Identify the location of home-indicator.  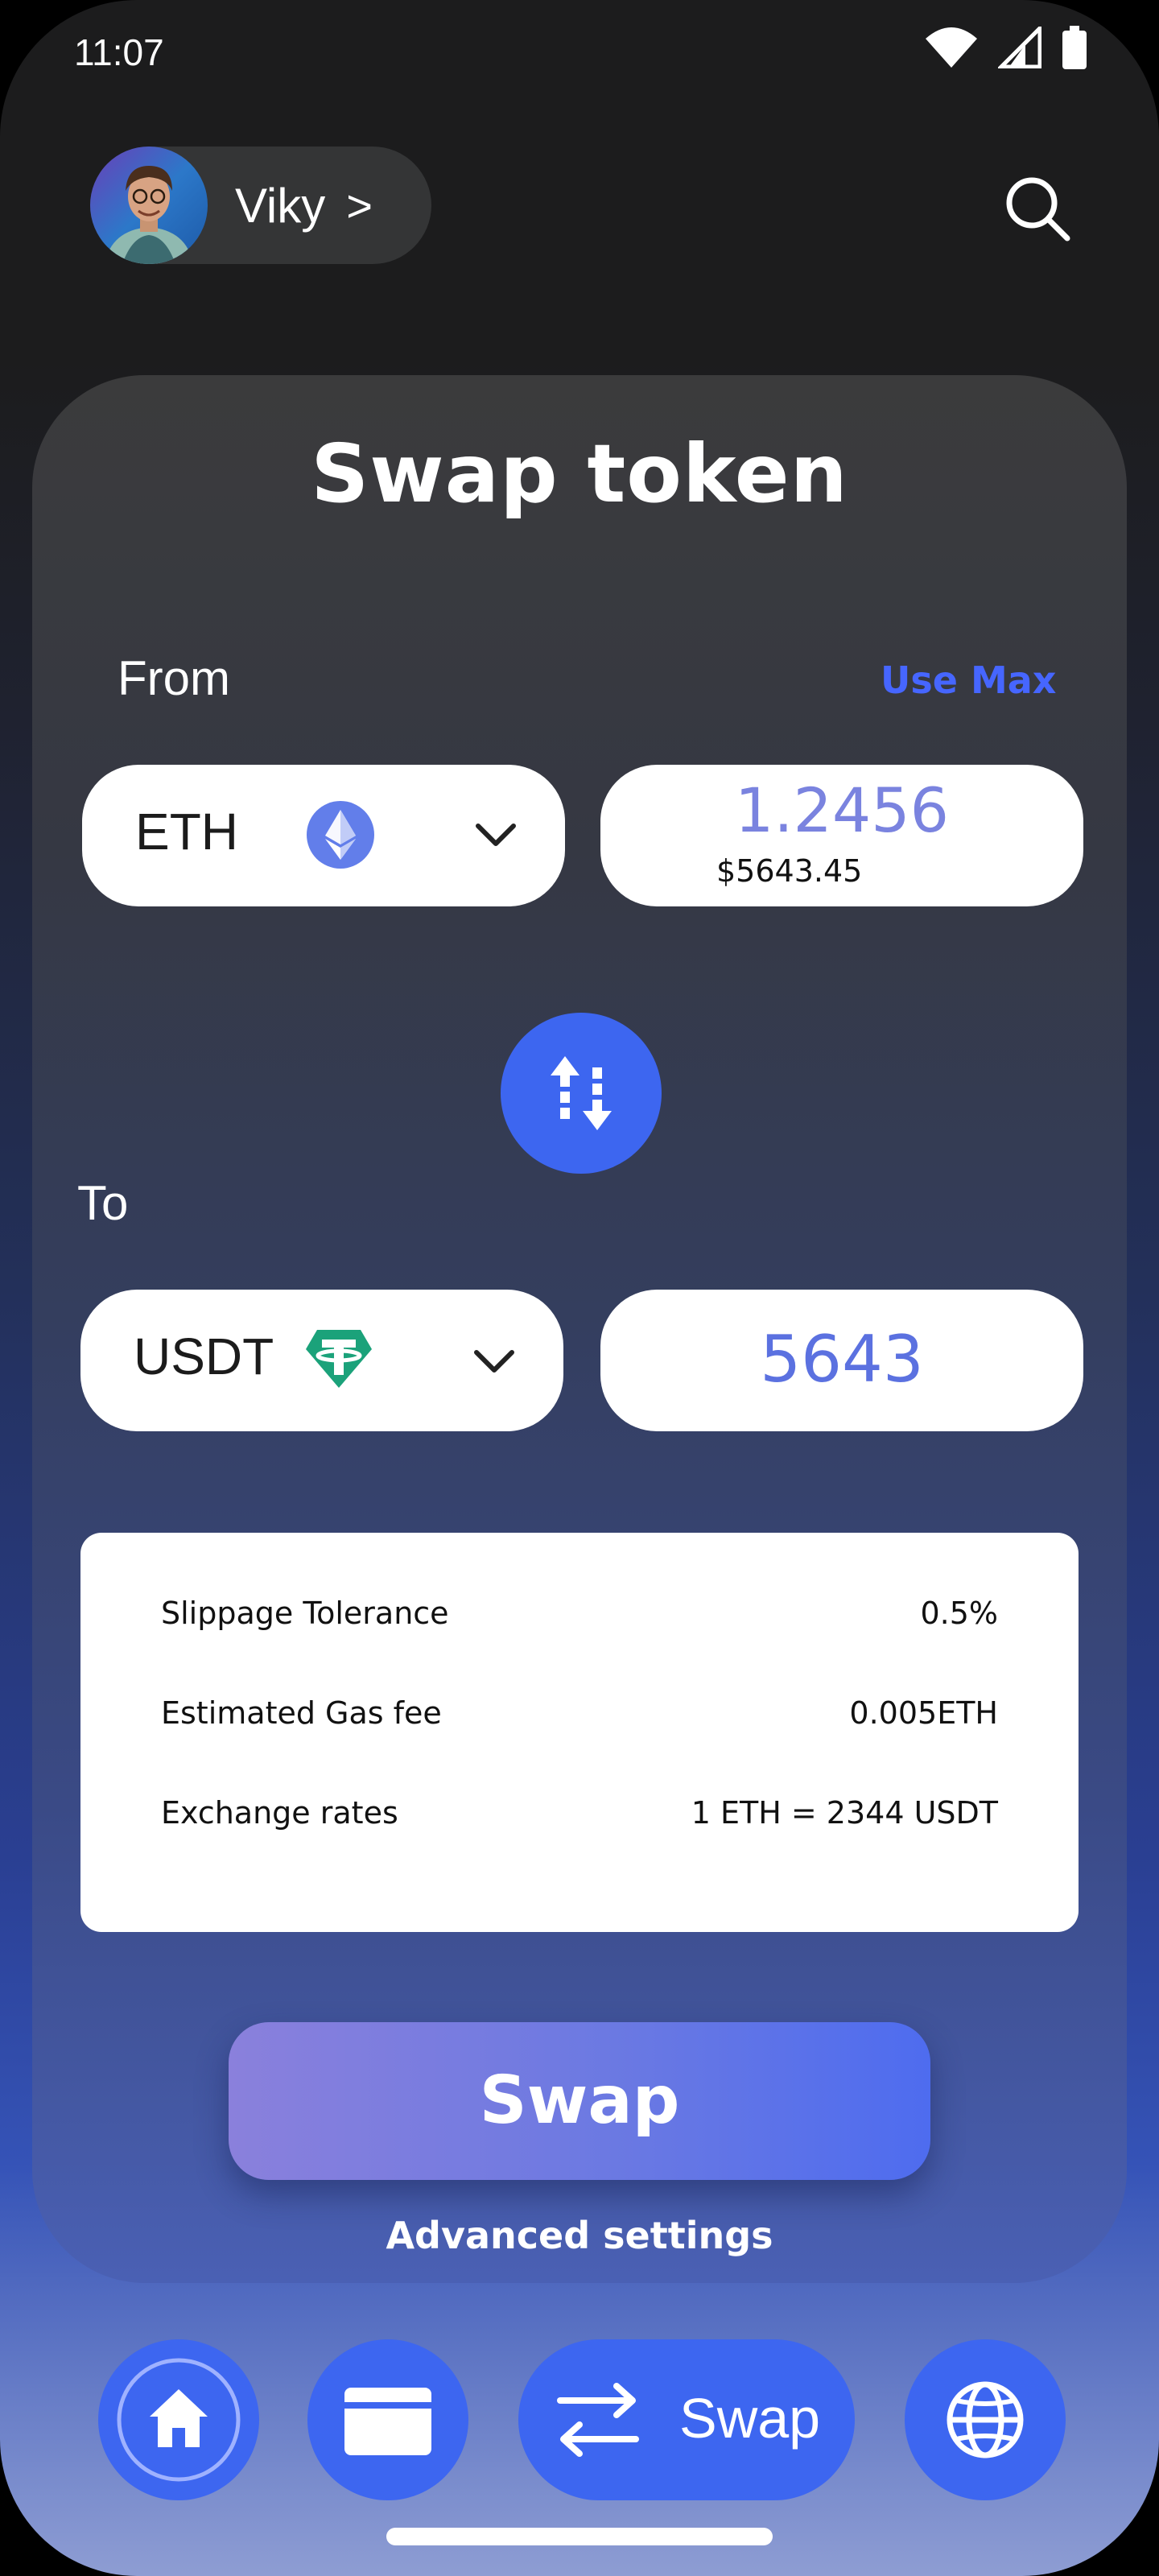
(579, 2536).